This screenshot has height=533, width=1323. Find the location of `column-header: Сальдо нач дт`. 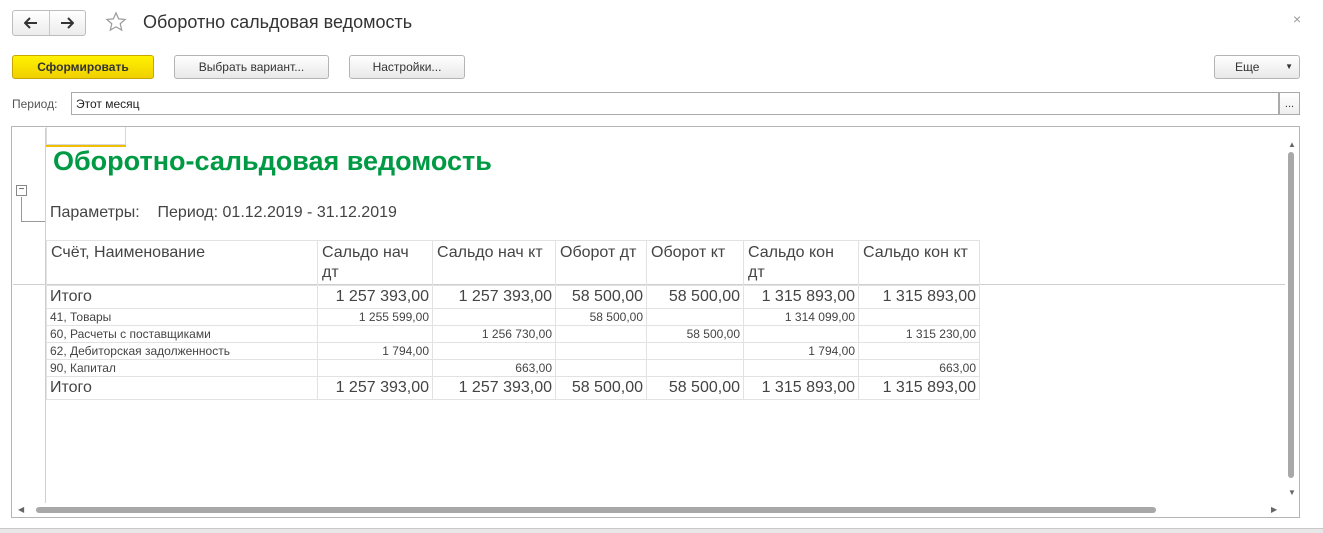

column-header: Сальдо нач дт is located at coordinates (375, 263).